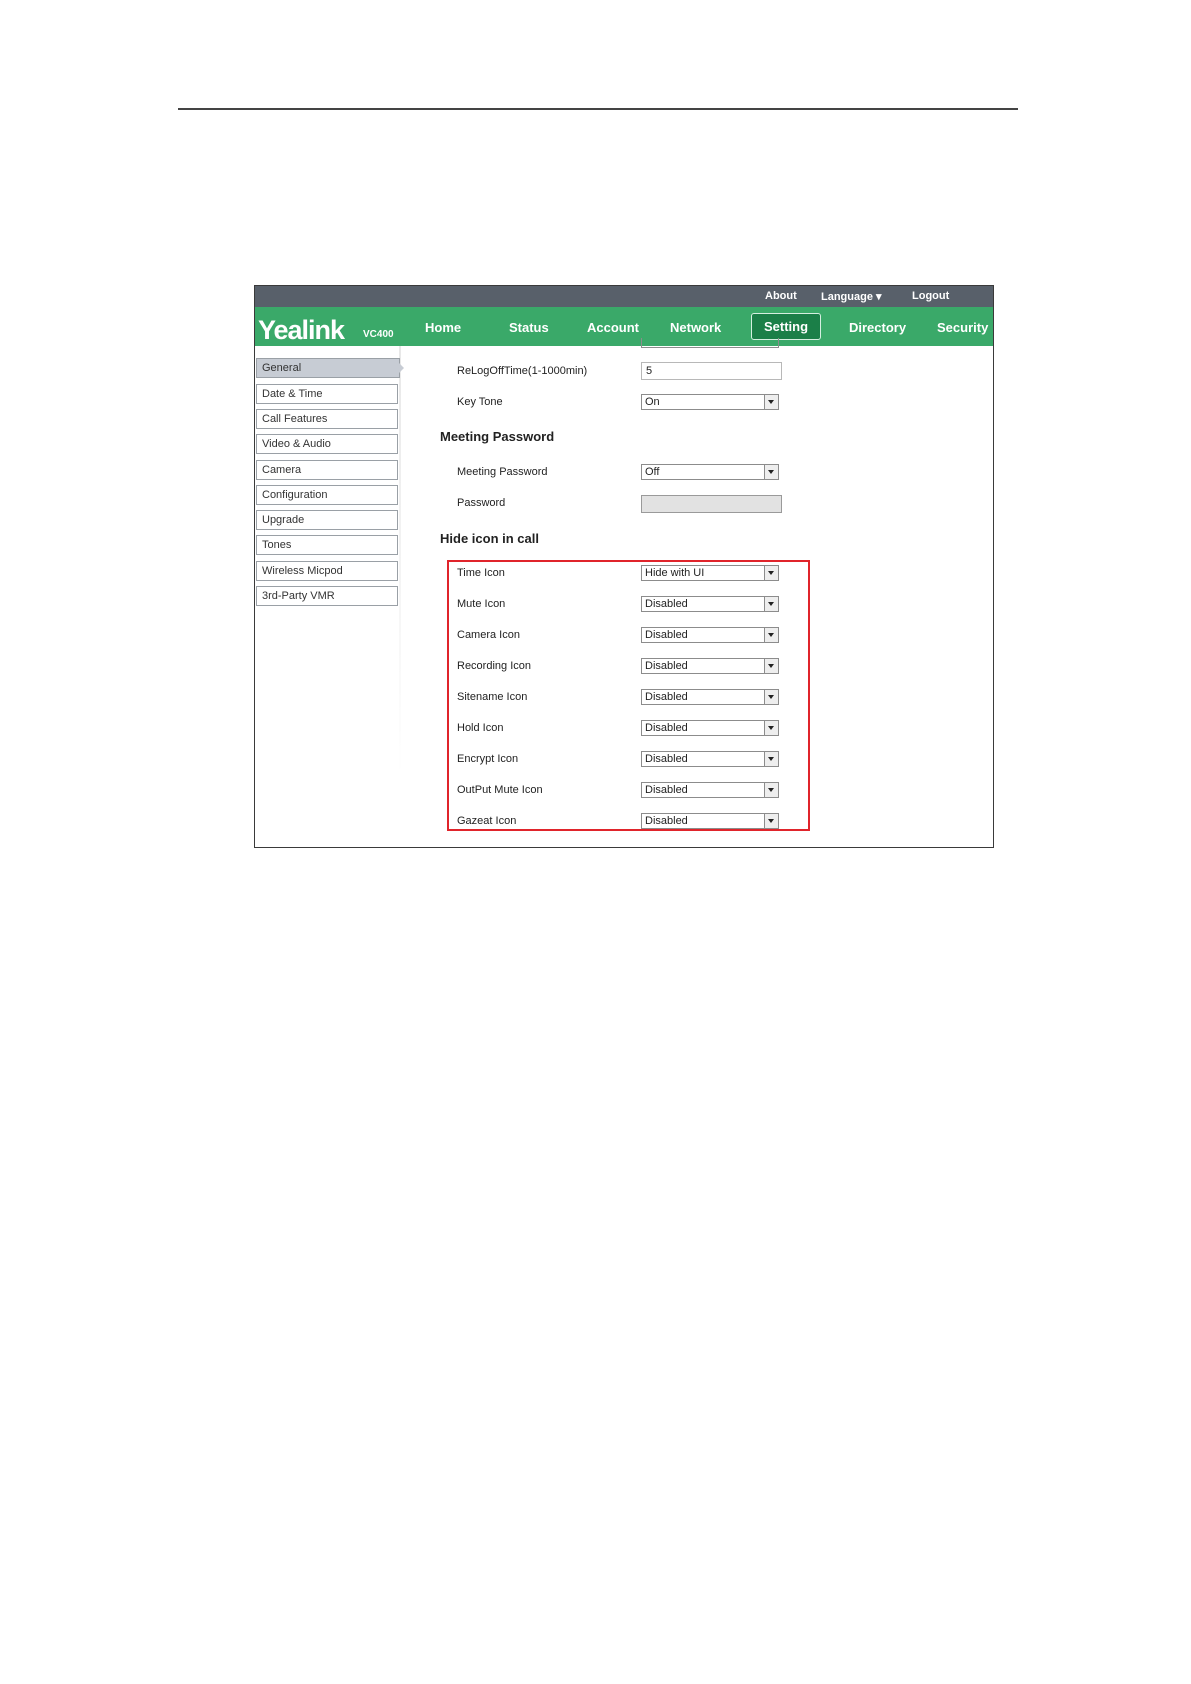 Image resolution: width=1191 pixels, height=1684 pixels. I want to click on camera-icon-label: Camera Icon, so click(488, 635).